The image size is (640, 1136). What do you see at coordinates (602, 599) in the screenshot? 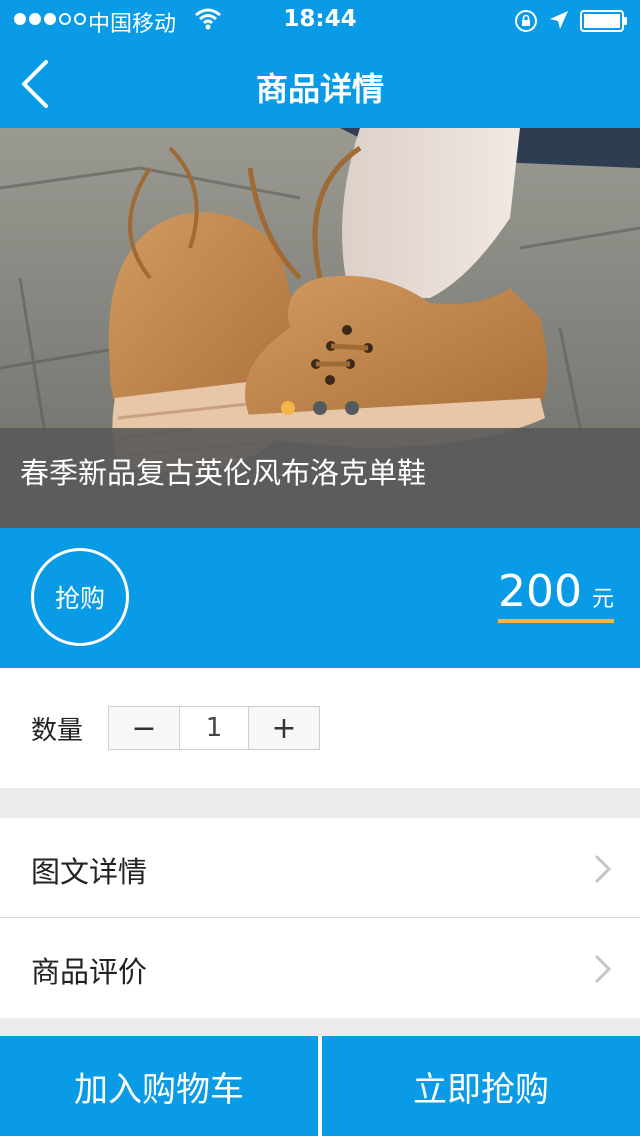
I see `price-unit: 元` at bounding box center [602, 599].